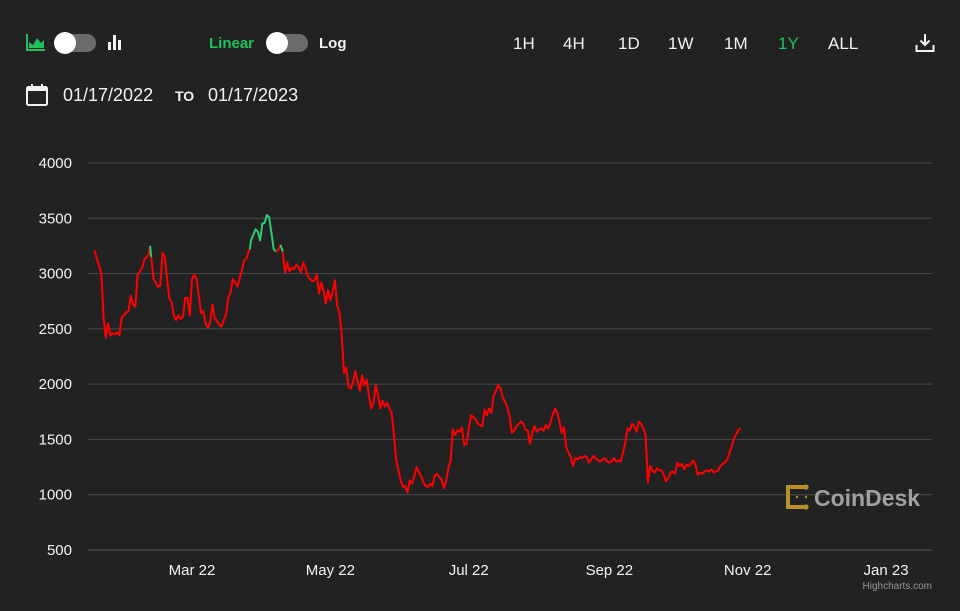 The image size is (960, 611). I want to click on x-axis-labels: Mar 22 May 22 Jul 22 Sep 22 Nov 22 Jan 23, so click(539, 570).